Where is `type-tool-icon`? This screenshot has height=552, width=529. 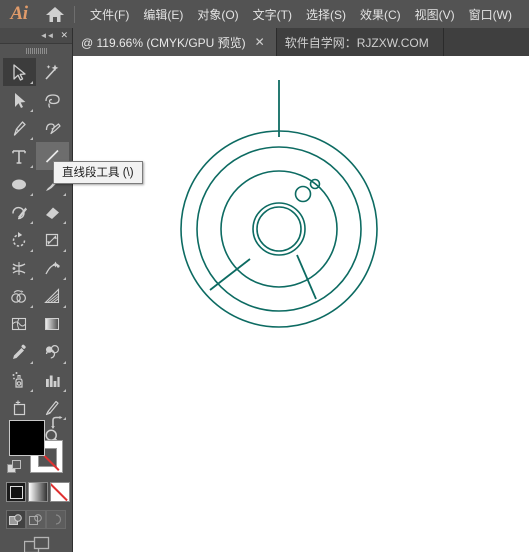 type-tool-icon is located at coordinates (19, 156).